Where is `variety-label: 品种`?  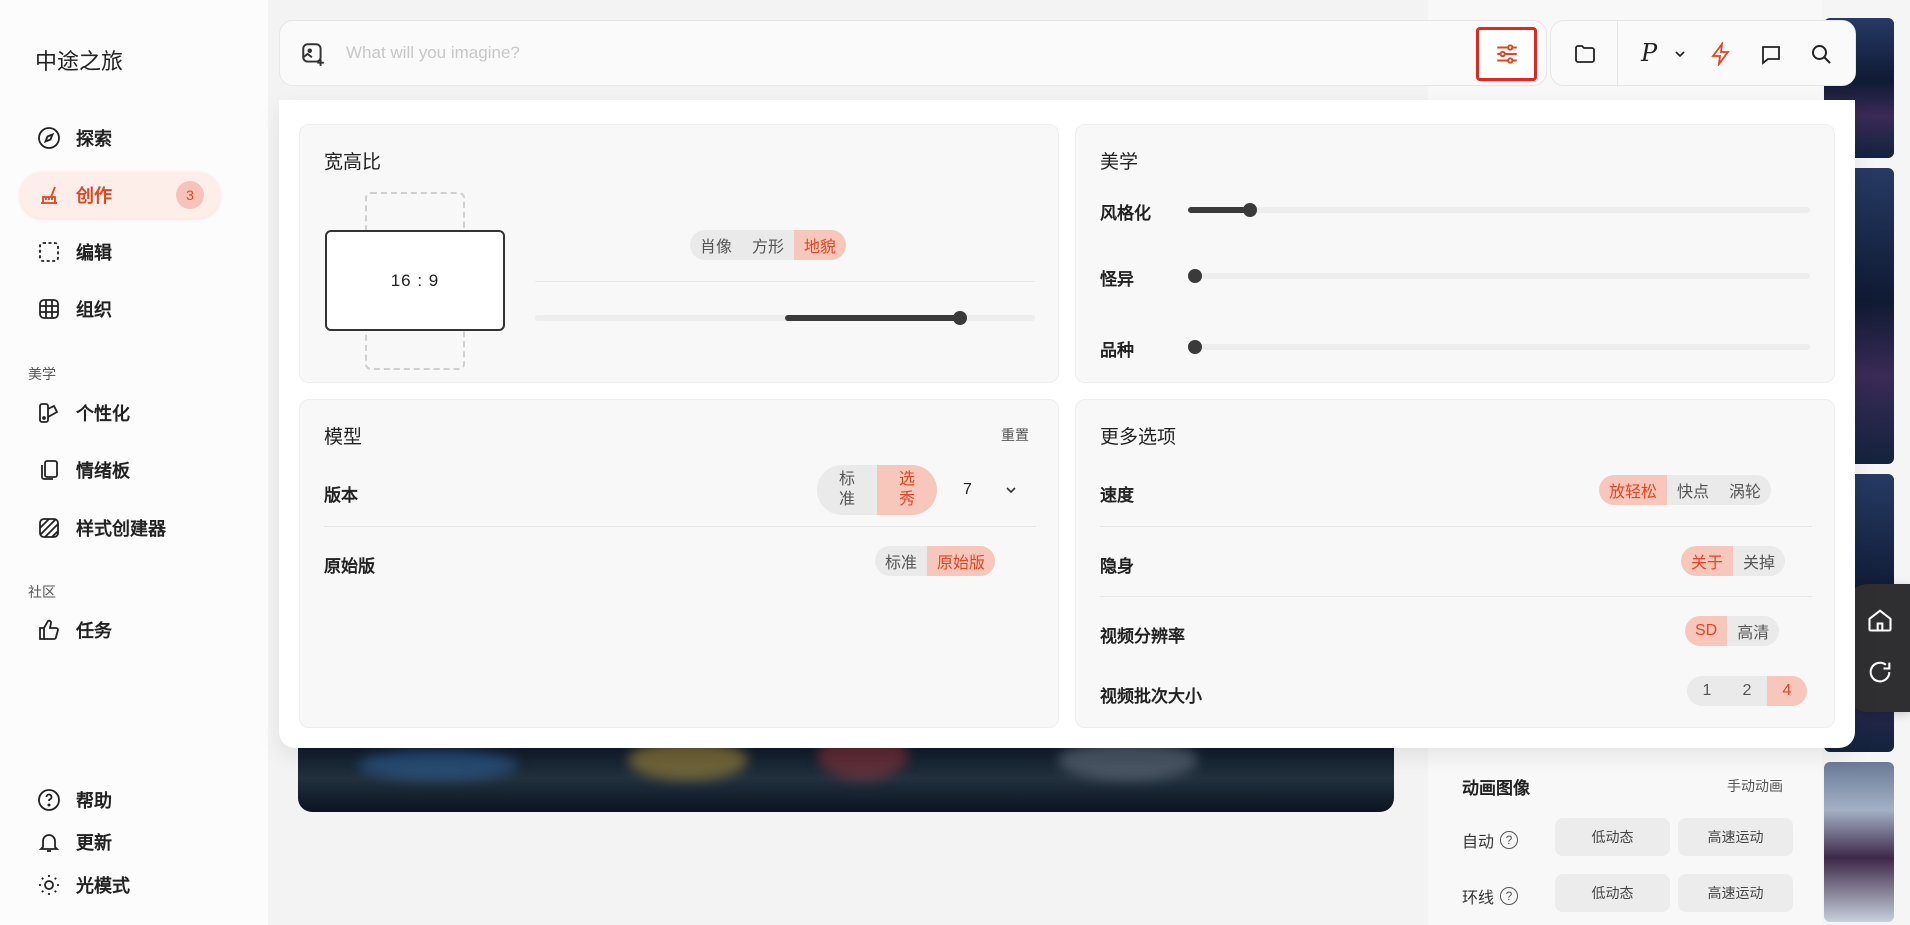
variety-label: 品种 is located at coordinates (1117, 350).